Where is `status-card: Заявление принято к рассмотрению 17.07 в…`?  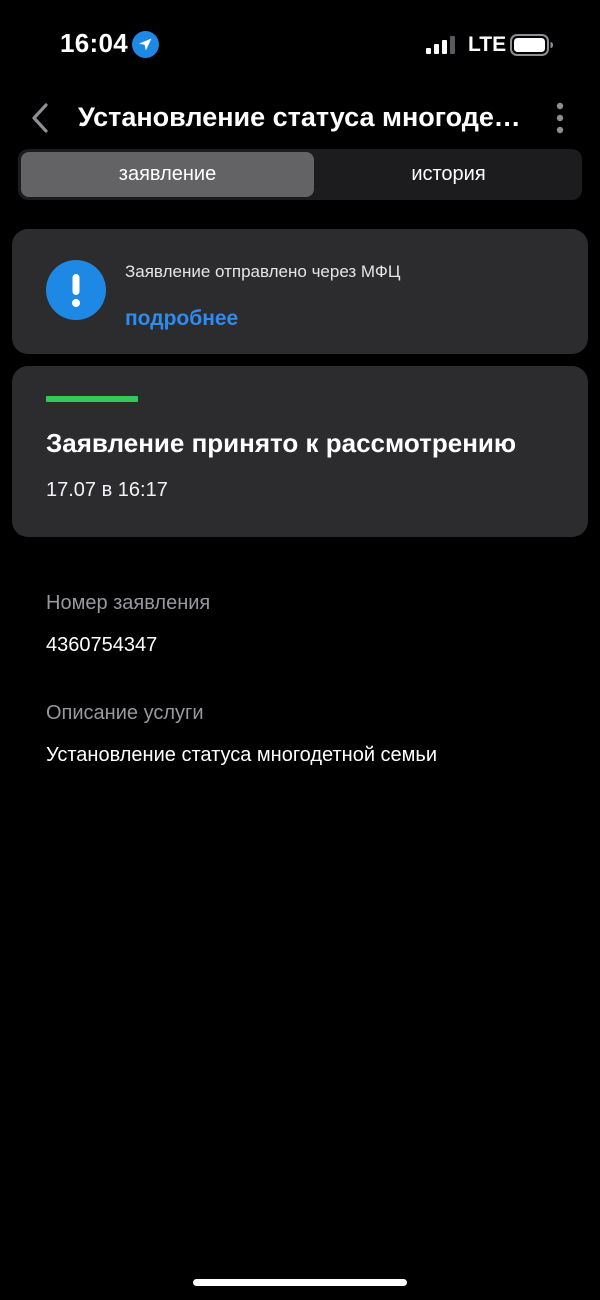 status-card: Заявление принято к рассмотрению 17.07 в… is located at coordinates (300, 451).